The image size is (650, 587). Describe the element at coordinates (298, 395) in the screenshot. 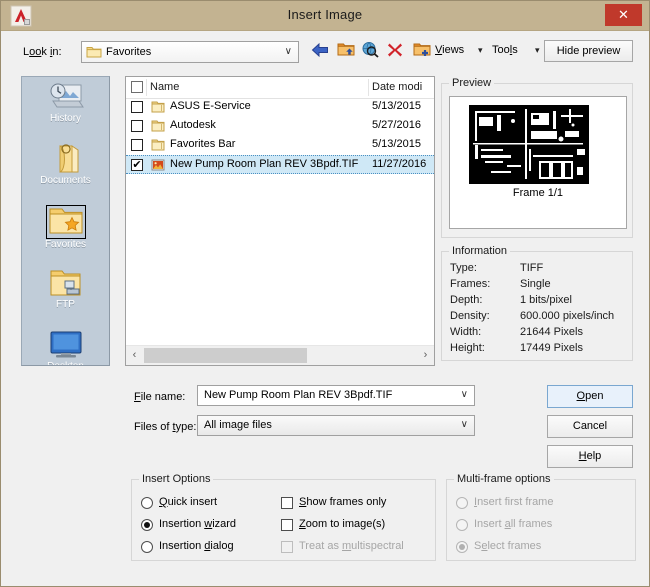

I see `file-name-value: New Pump Room Plan REV 3Bpdf.TIF` at that location.